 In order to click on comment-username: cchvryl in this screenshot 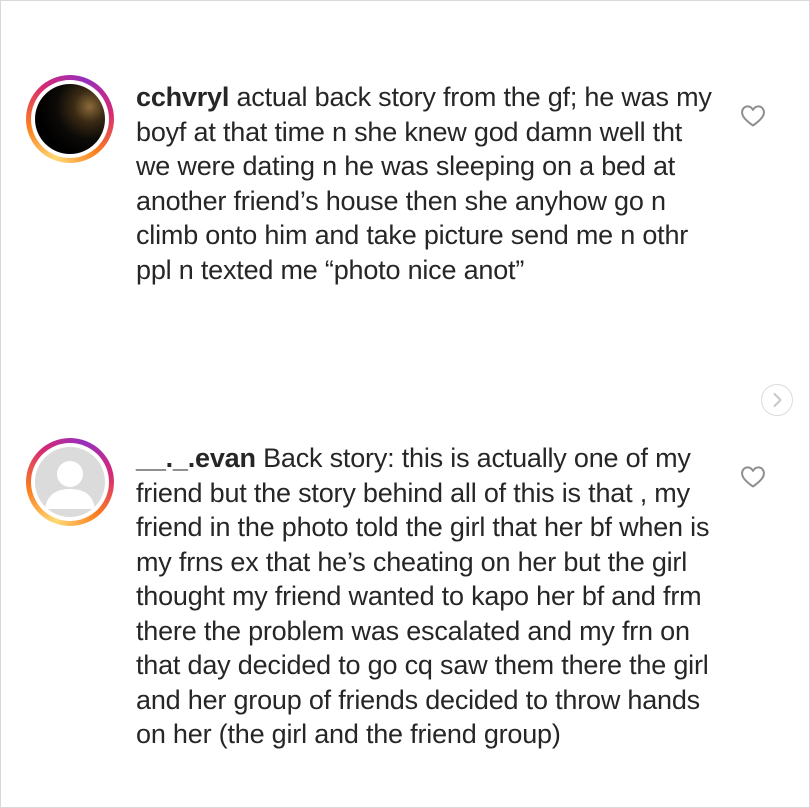, I will do `click(182, 97)`.